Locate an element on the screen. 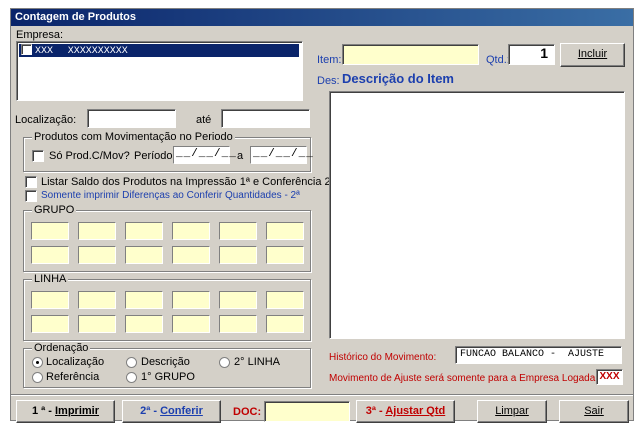 This screenshot has width=639, height=426. ate-label: até is located at coordinates (204, 120).